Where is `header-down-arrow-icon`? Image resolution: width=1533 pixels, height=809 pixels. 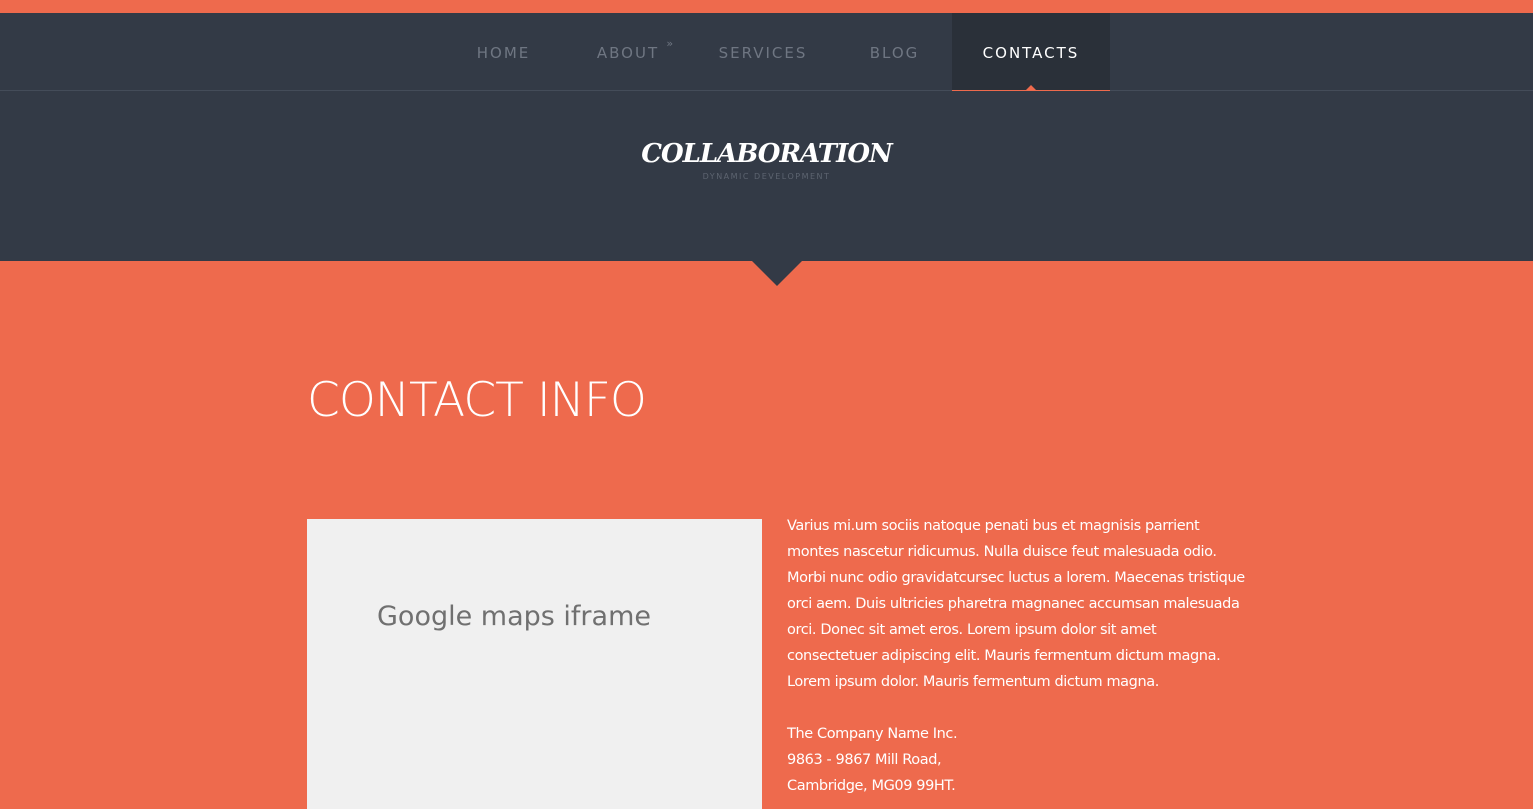
header-down-arrow-icon is located at coordinates (777, 273).